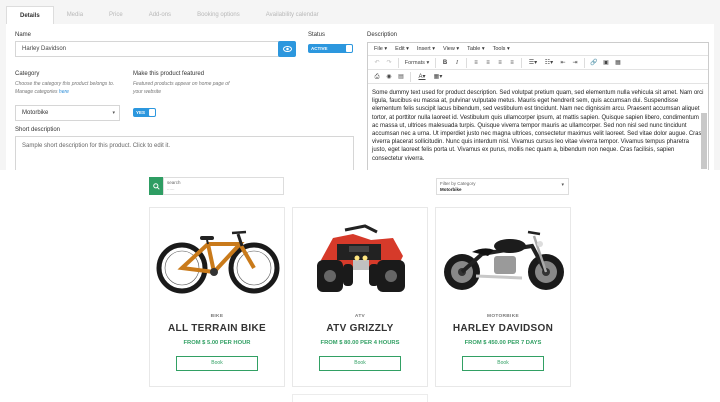 The height and width of the screenshot is (402, 720). I want to click on italic-icon: I, so click(457, 63).